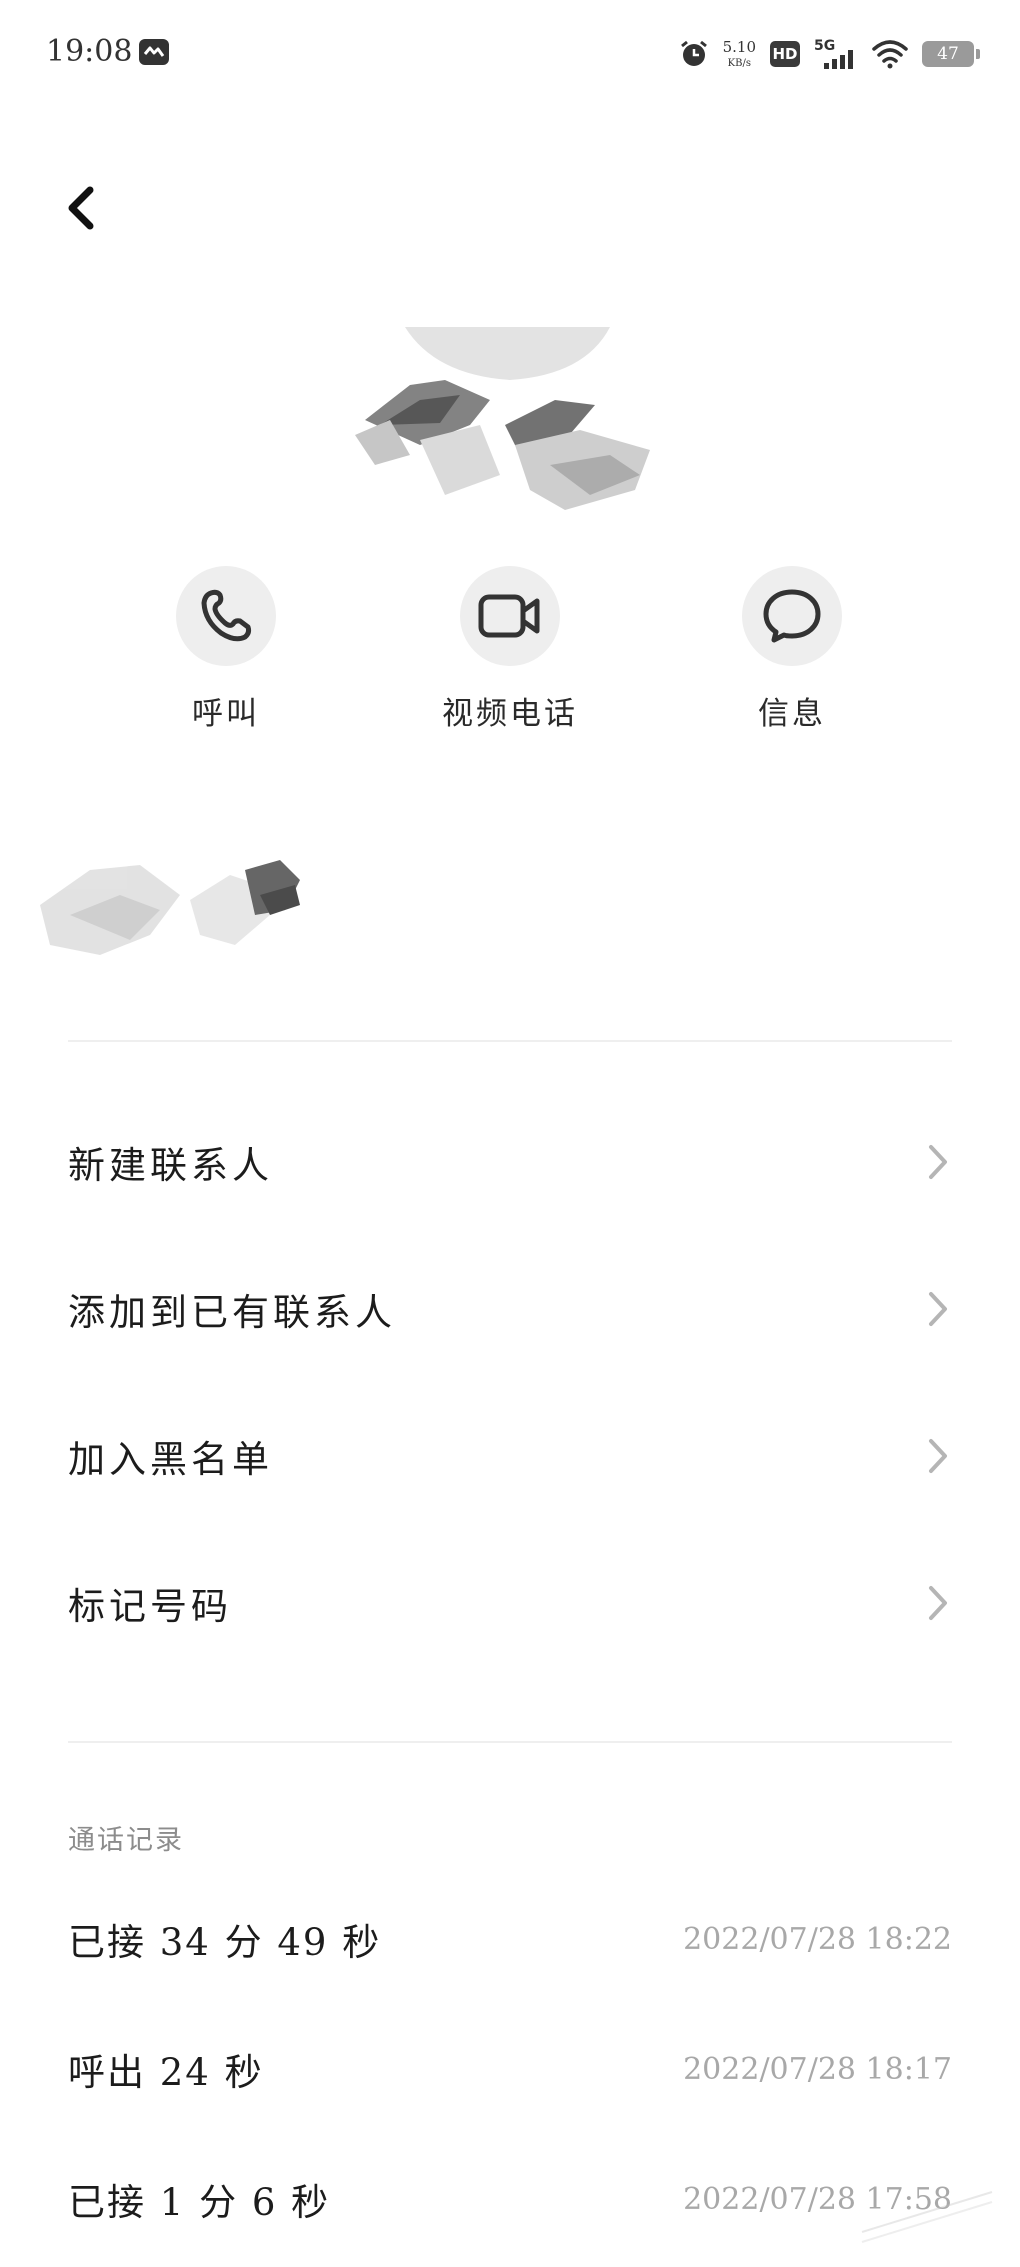  I want to click on call-log-desc: 呼出 24 秒, so click(166, 2072).